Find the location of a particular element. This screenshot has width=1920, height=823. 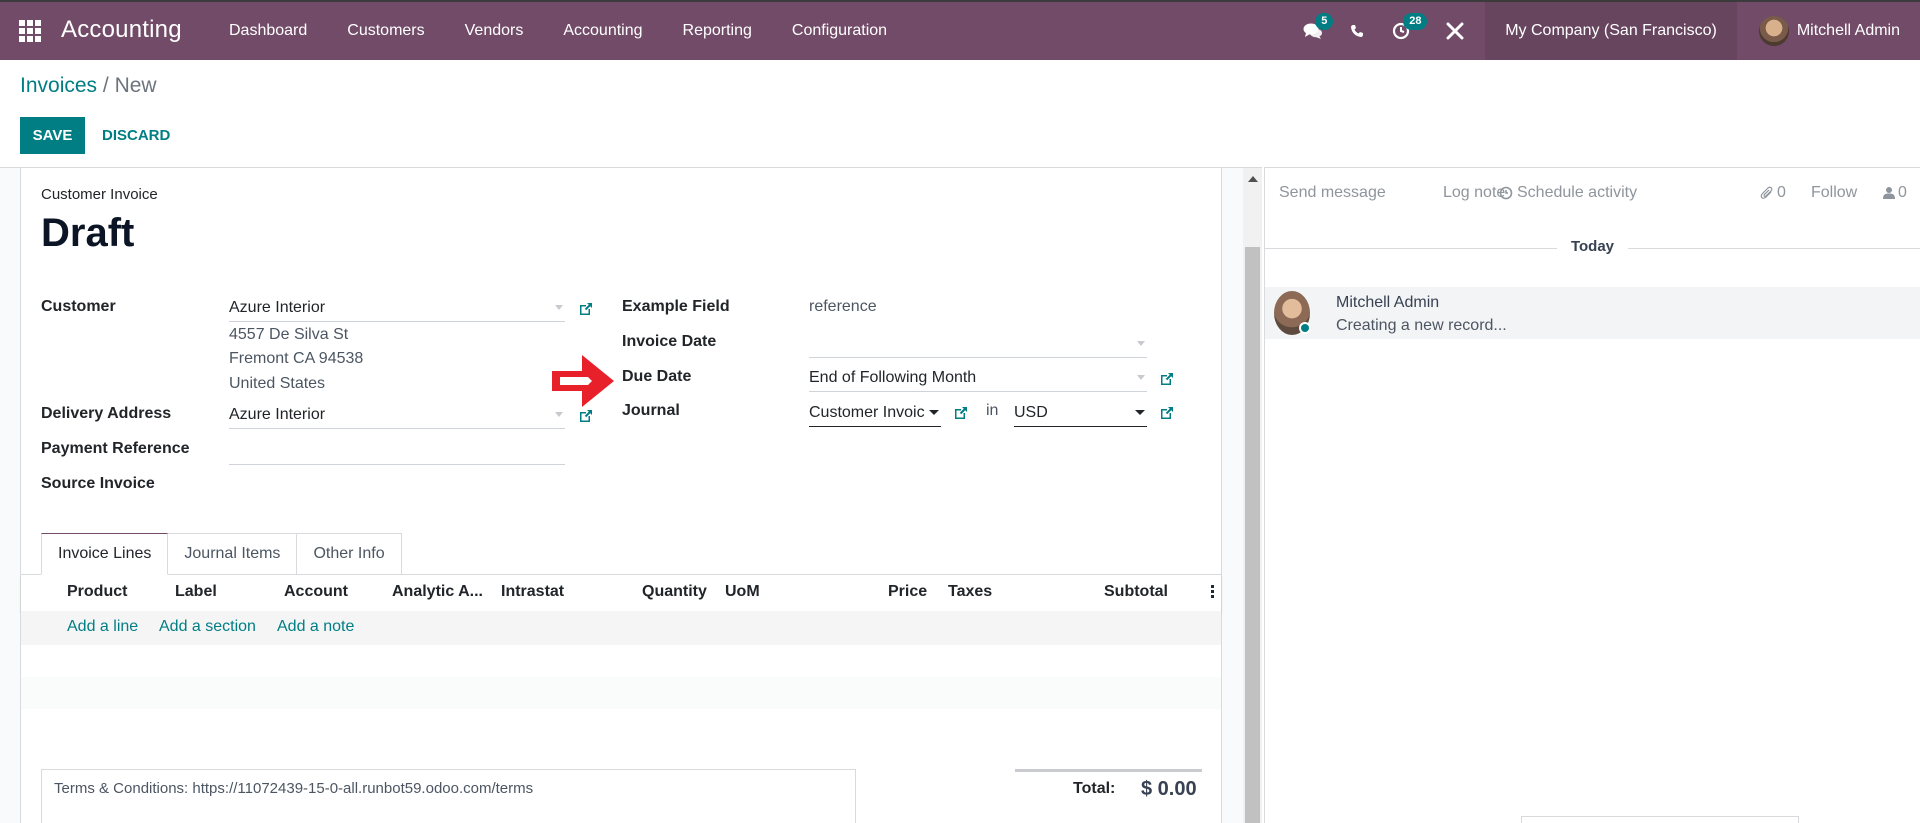

breadcrumb-current: New is located at coordinates (135, 85).